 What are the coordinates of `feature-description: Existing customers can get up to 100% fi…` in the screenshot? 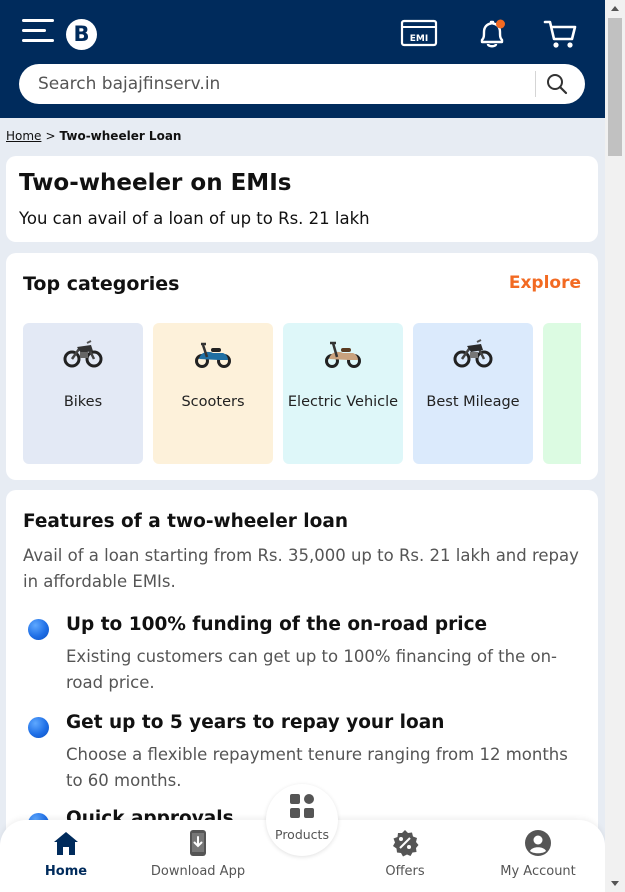 It's located at (311, 669).